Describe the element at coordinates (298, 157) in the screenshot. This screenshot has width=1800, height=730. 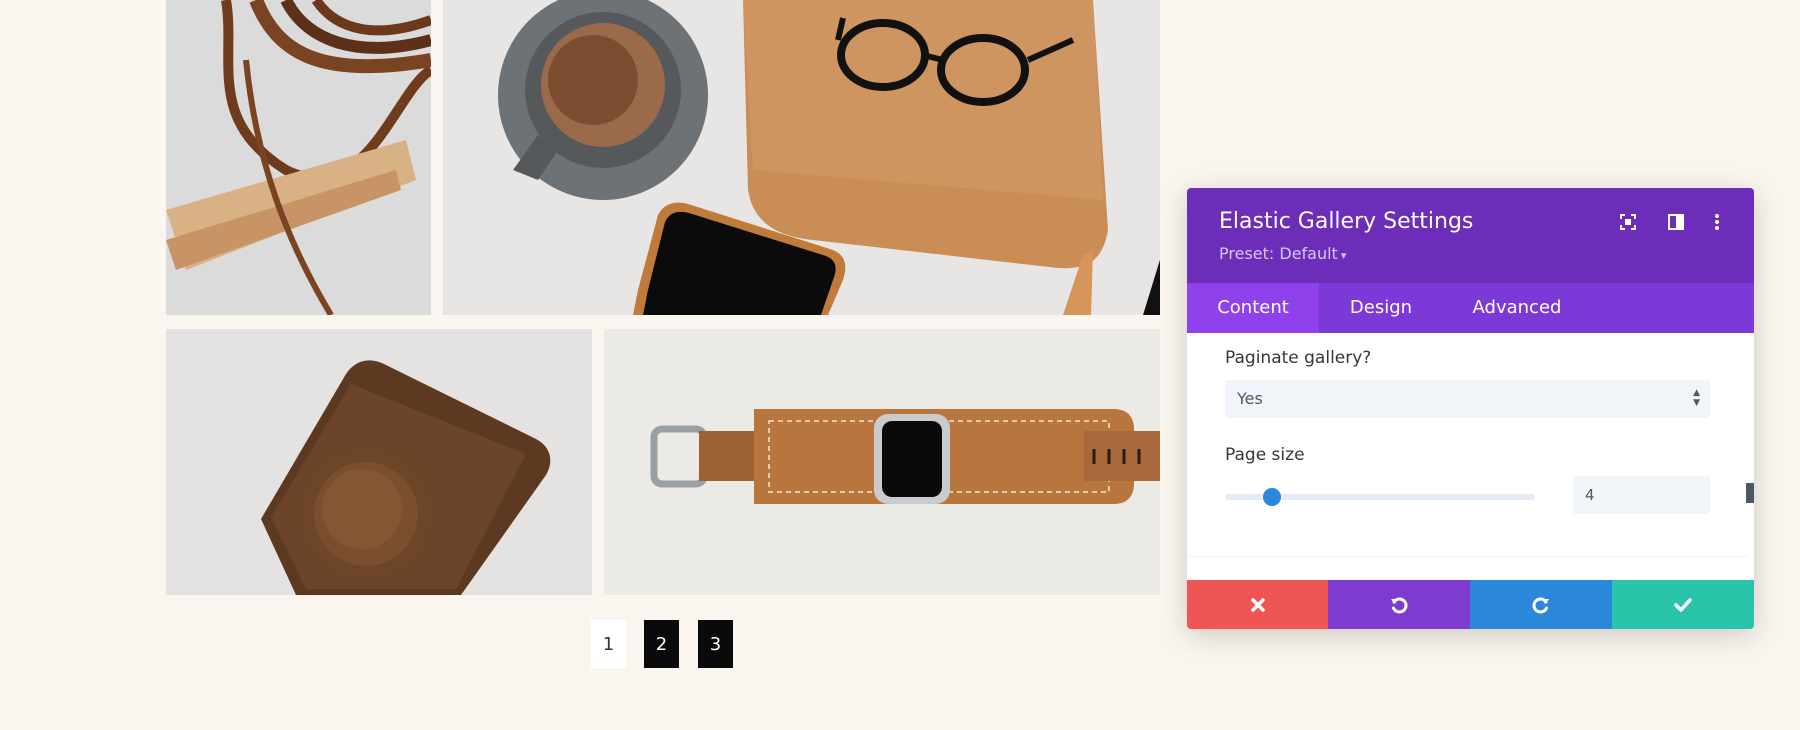
I see `gallery-image-leather-cords` at that location.